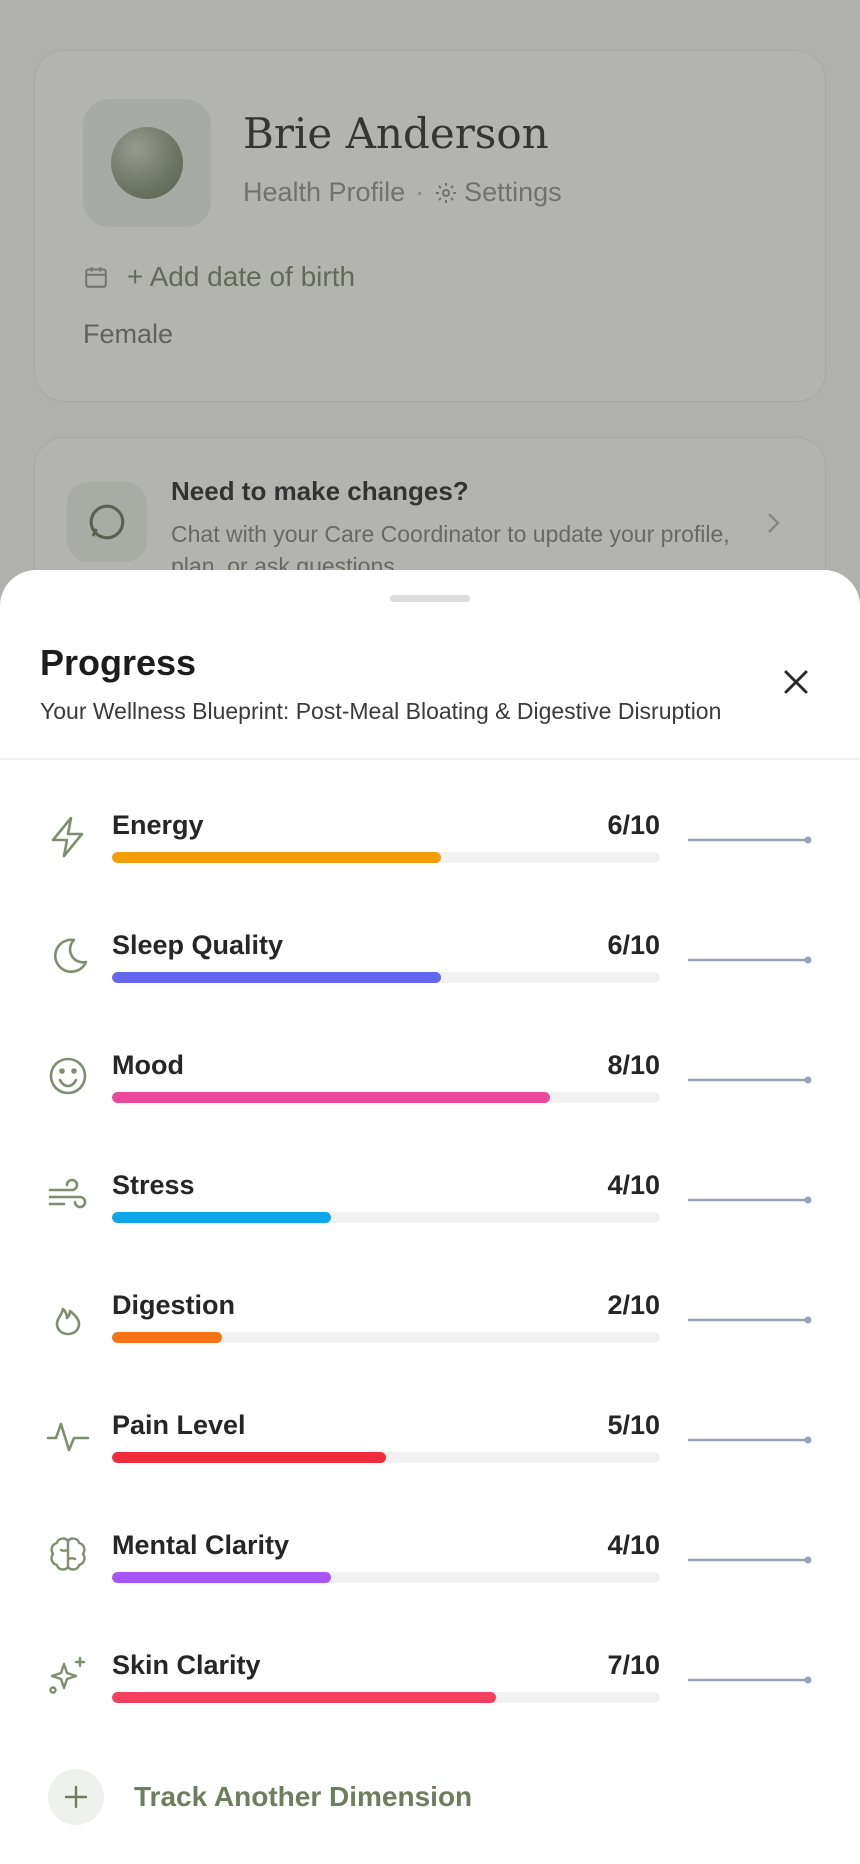  Describe the element at coordinates (430, 759) in the screenshot. I see `sheet-divider` at that location.